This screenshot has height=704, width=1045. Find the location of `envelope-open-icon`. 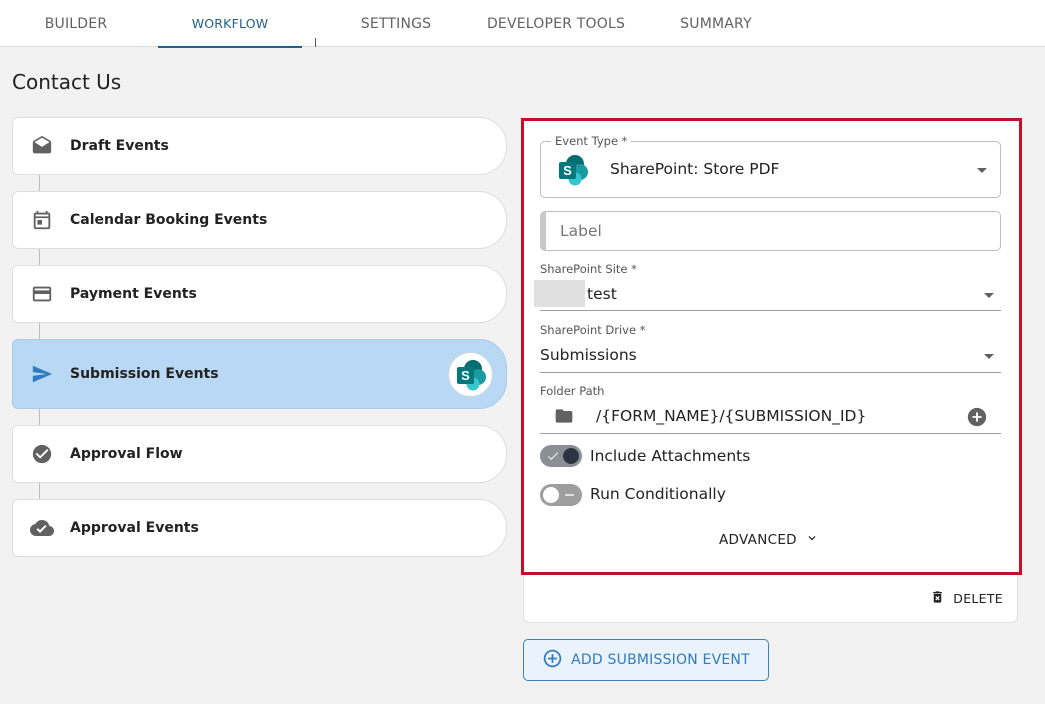

envelope-open-icon is located at coordinates (42, 146).